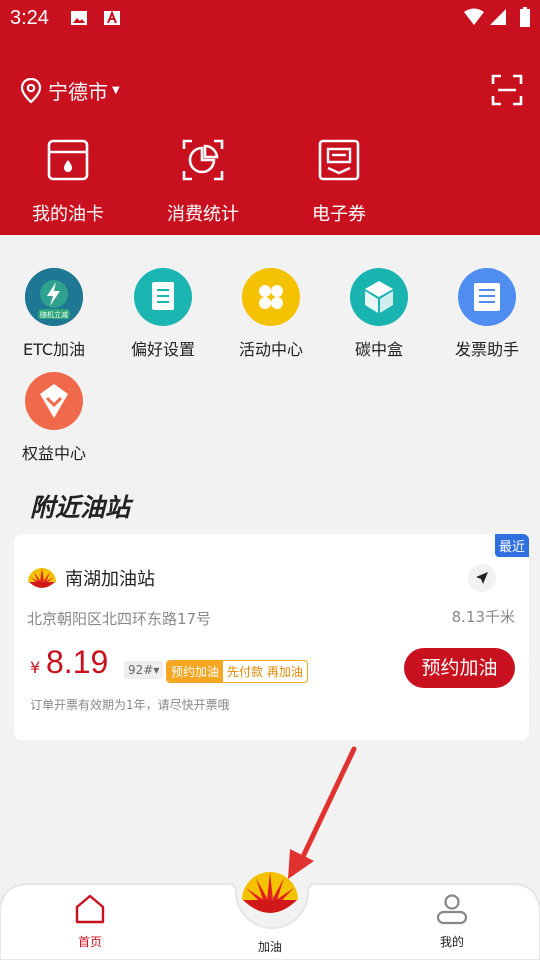 The height and width of the screenshot is (960, 540). Describe the element at coordinates (110, 579) in the screenshot. I see `station-name: 南湖加油站` at that location.